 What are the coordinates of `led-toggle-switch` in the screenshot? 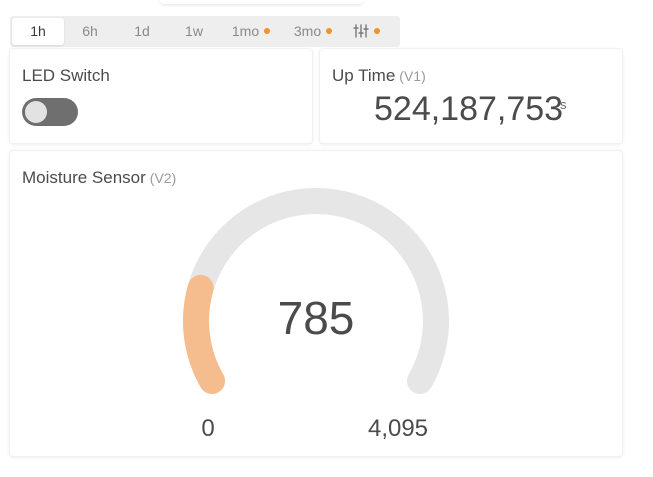 It's located at (50, 112).